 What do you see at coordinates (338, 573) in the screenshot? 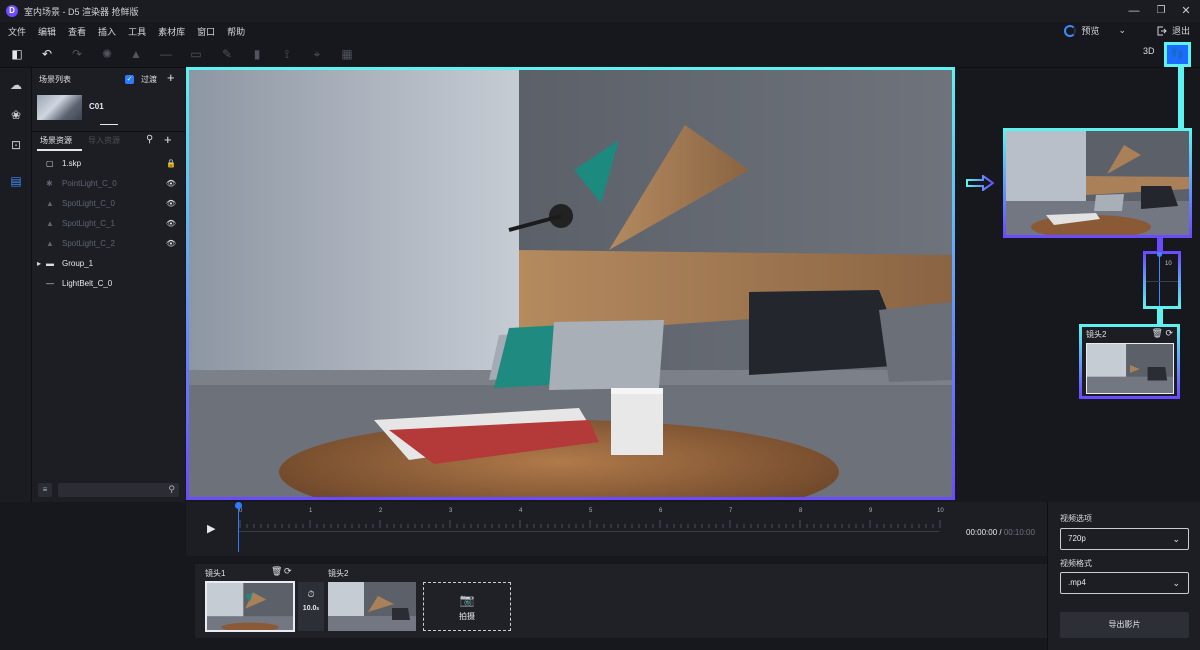
I see `shot-label: 镜头2` at bounding box center [338, 573].